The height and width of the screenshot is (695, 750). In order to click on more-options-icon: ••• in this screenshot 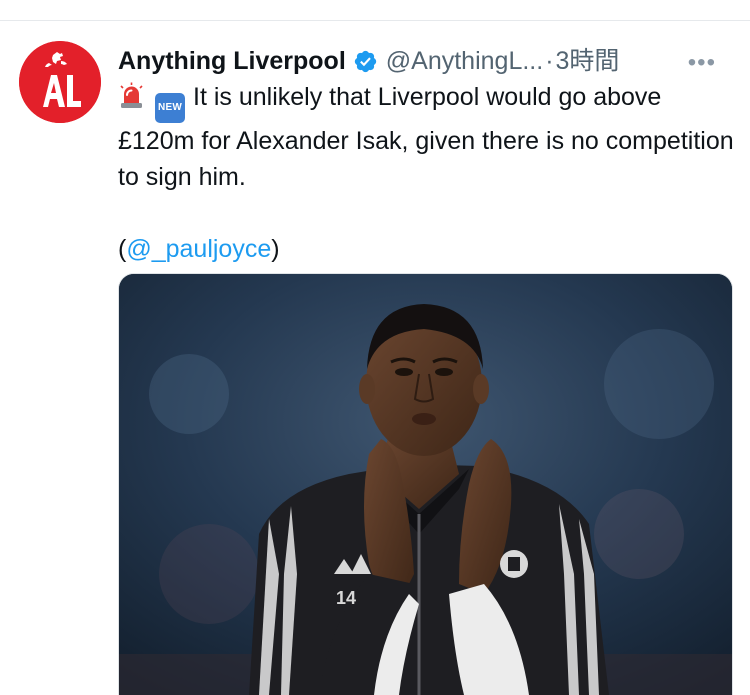, I will do `click(702, 63)`.